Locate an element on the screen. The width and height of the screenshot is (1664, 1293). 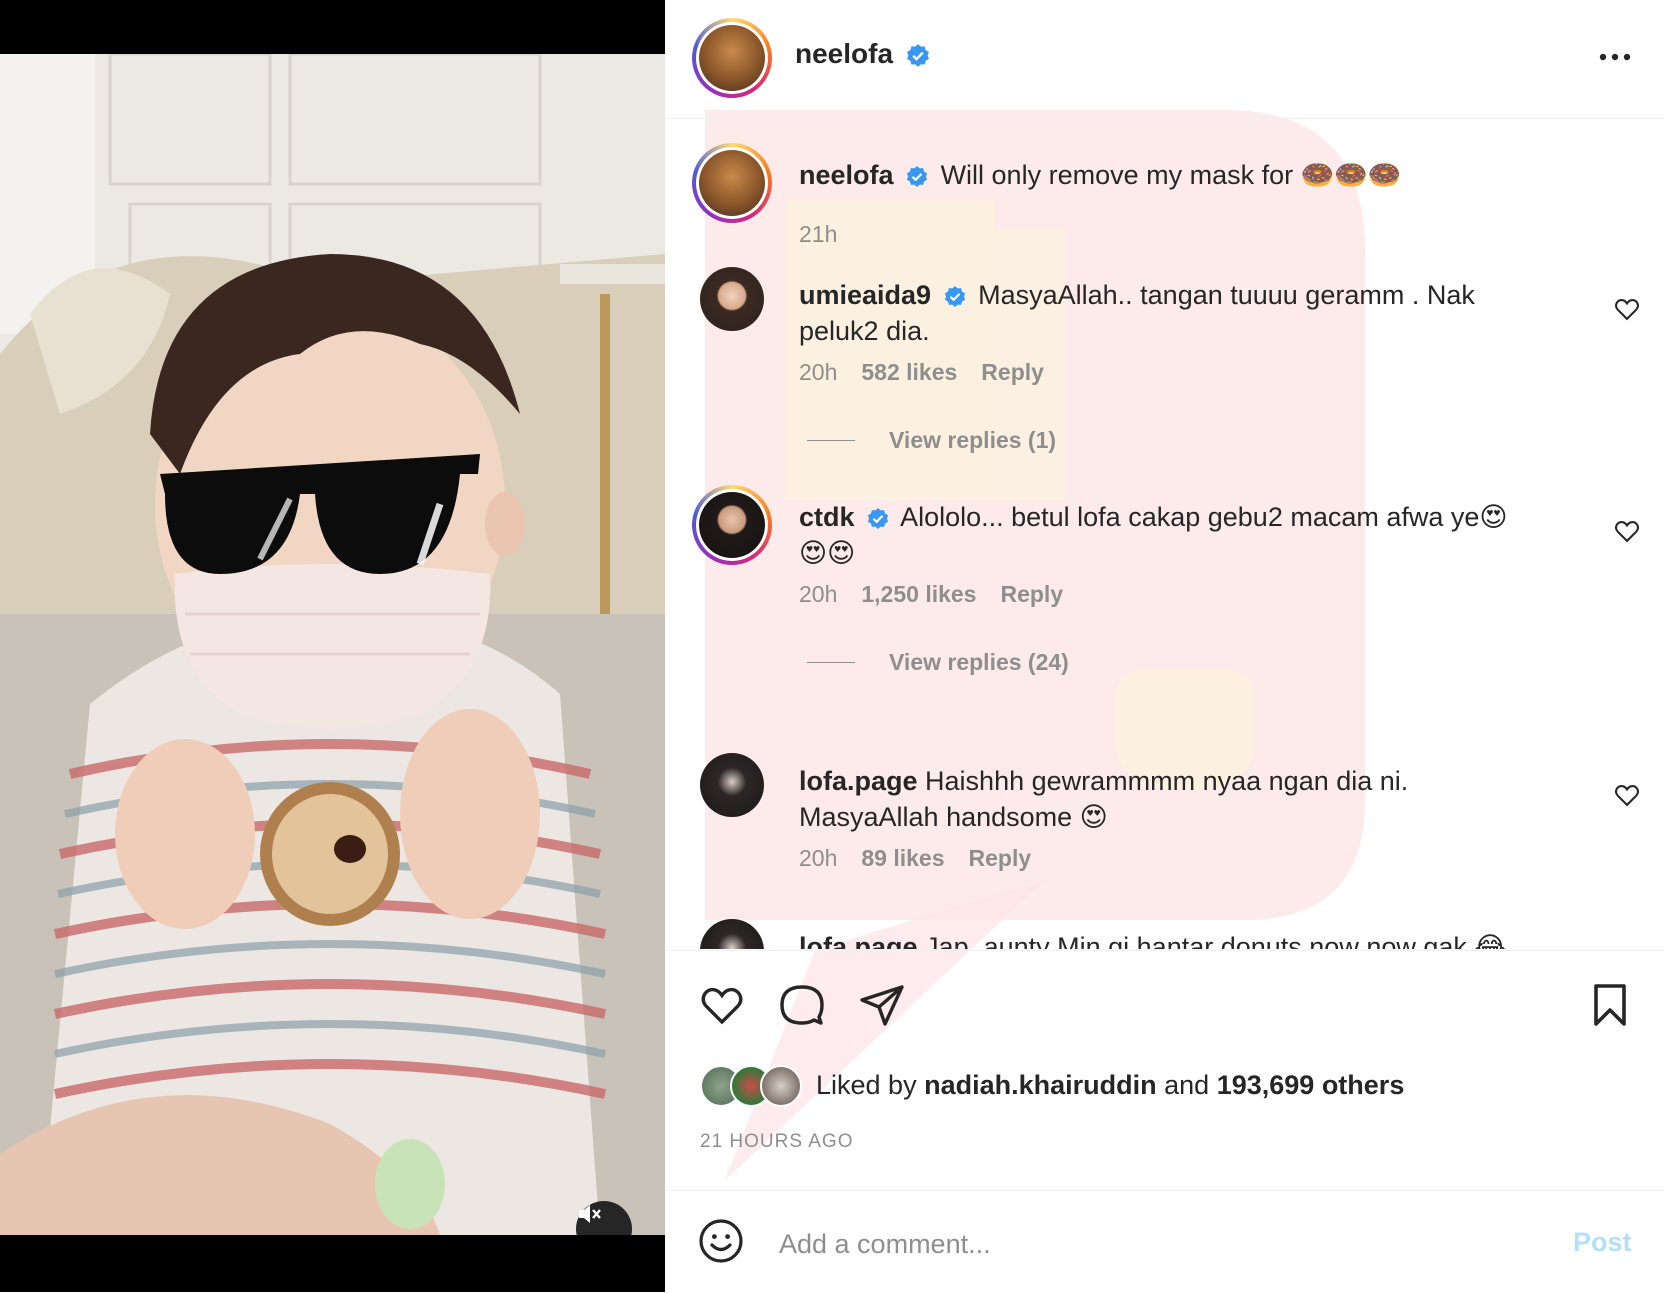
caption-text-block: neelofa Will only remove my mask for 🍩🍩🍩 is located at coordinates (1199, 175).